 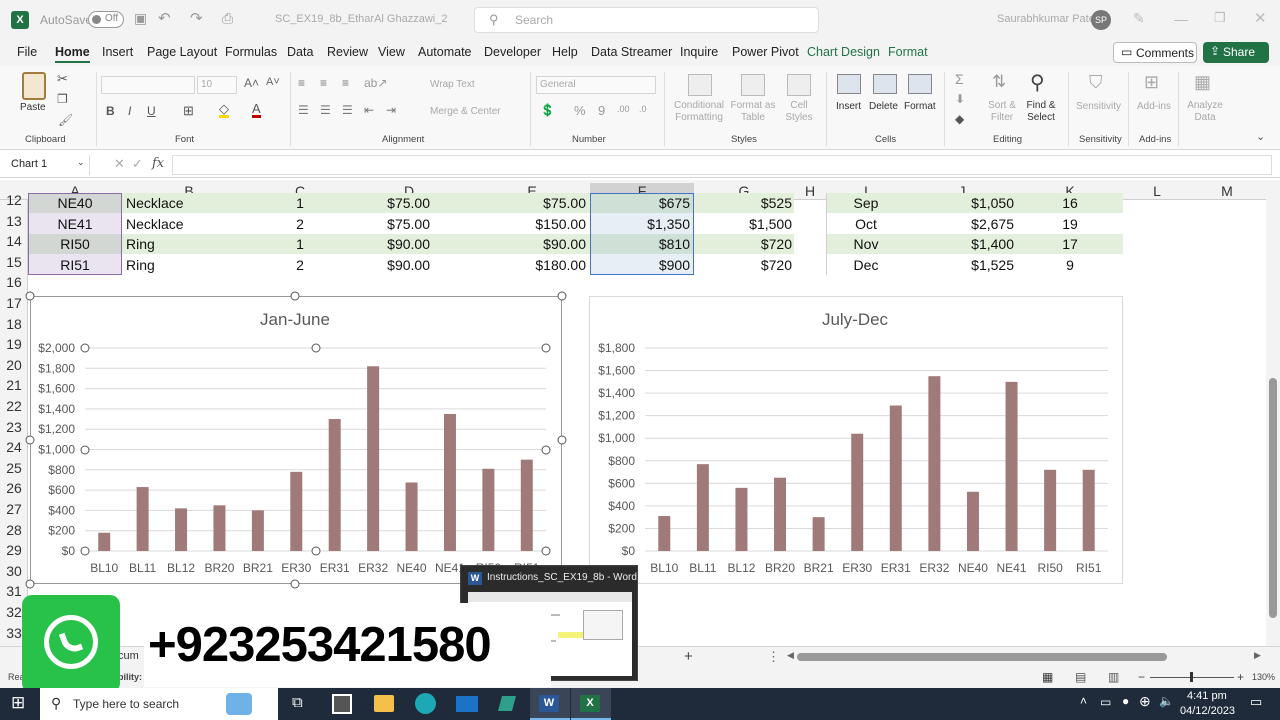 What do you see at coordinates (741, 568) in the screenshot?
I see `x-tick-label: BL12` at bounding box center [741, 568].